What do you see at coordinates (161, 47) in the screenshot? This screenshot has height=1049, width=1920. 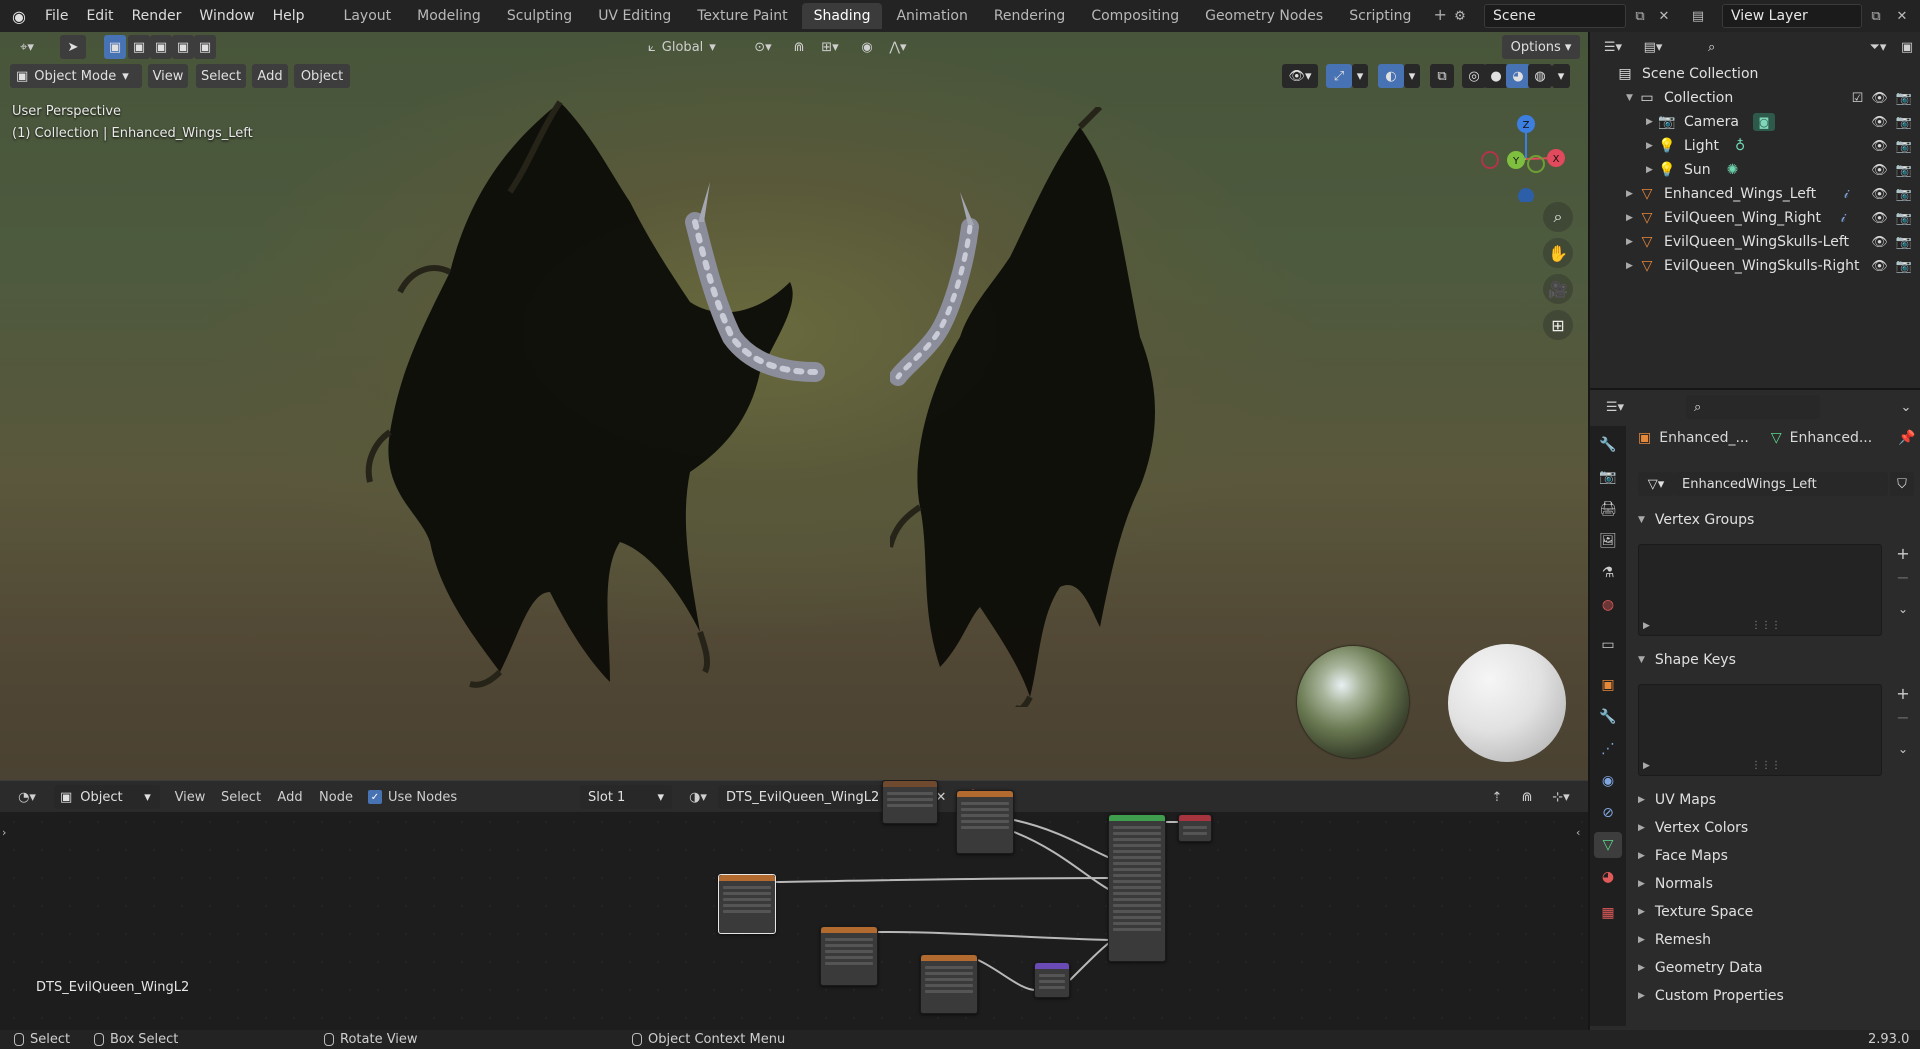 I see `select-subtract-icon: ▣` at bounding box center [161, 47].